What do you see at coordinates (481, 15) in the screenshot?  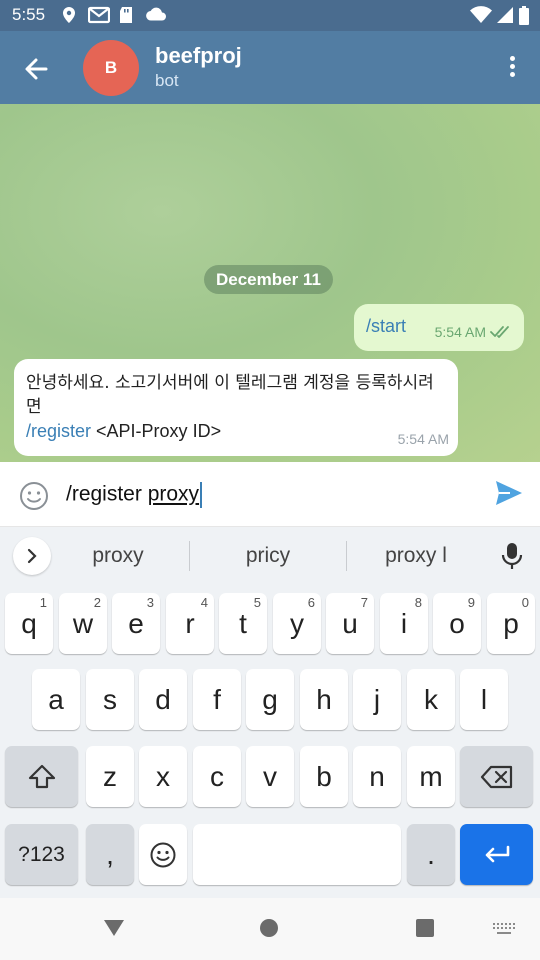 I see `wifi-icon` at bounding box center [481, 15].